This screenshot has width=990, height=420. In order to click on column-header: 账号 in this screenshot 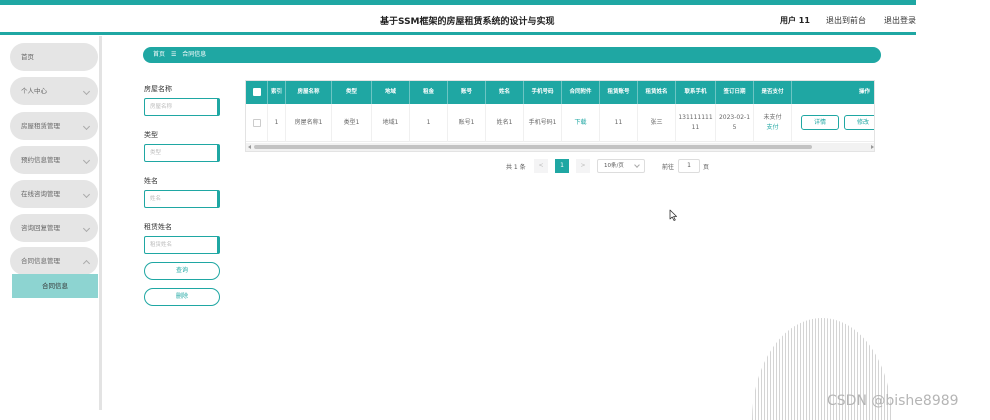, I will do `click(467, 92)`.